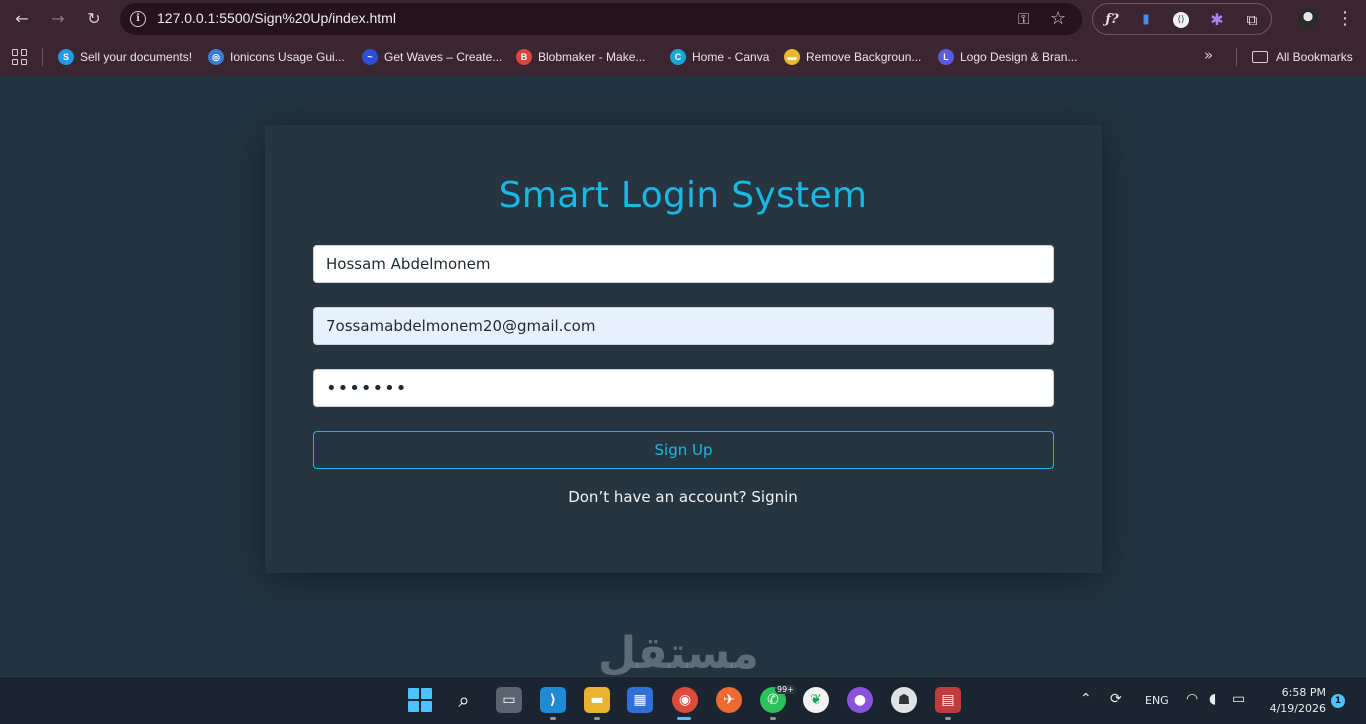  What do you see at coordinates (660, 497) in the screenshot?
I see `account-prompt-text: Don’t have an account?` at bounding box center [660, 497].